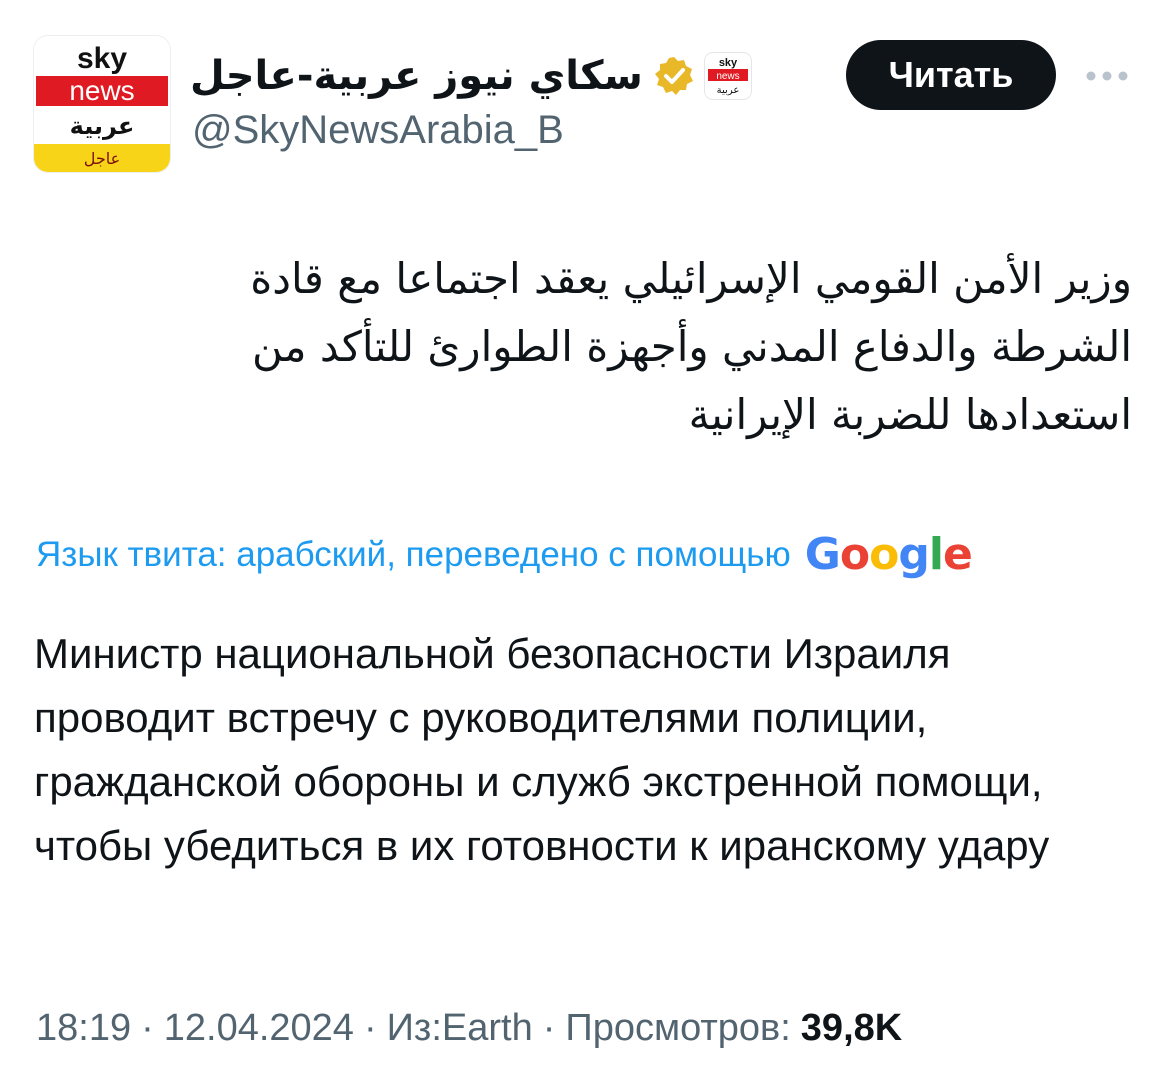 The image size is (1170, 1083). Describe the element at coordinates (728, 90) in the screenshot. I see `affiliate-logo-arabic: عربية` at that location.